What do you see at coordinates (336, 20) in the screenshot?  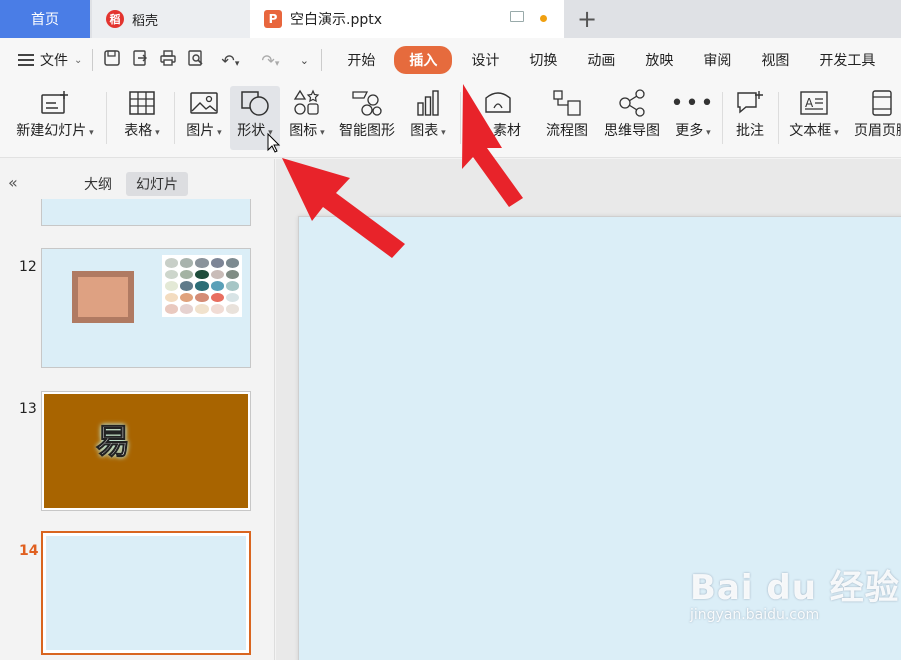 I see `tab-document-label: 空白演示.pptx` at bounding box center [336, 20].